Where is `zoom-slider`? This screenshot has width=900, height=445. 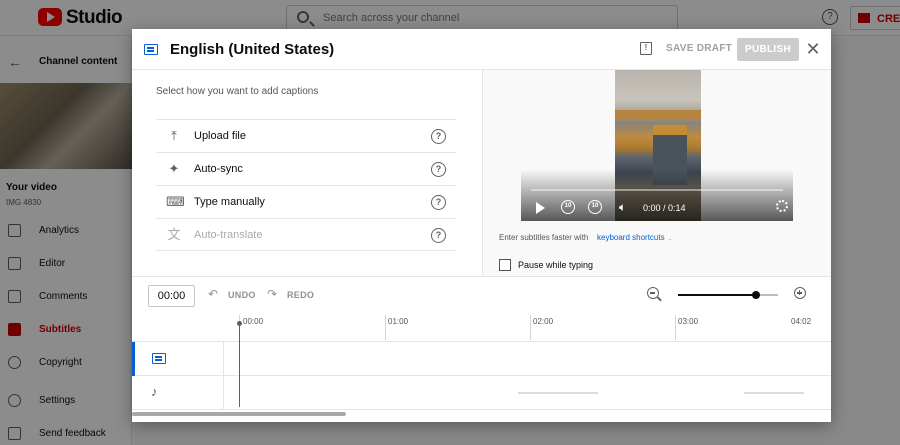 zoom-slider is located at coordinates (728, 295).